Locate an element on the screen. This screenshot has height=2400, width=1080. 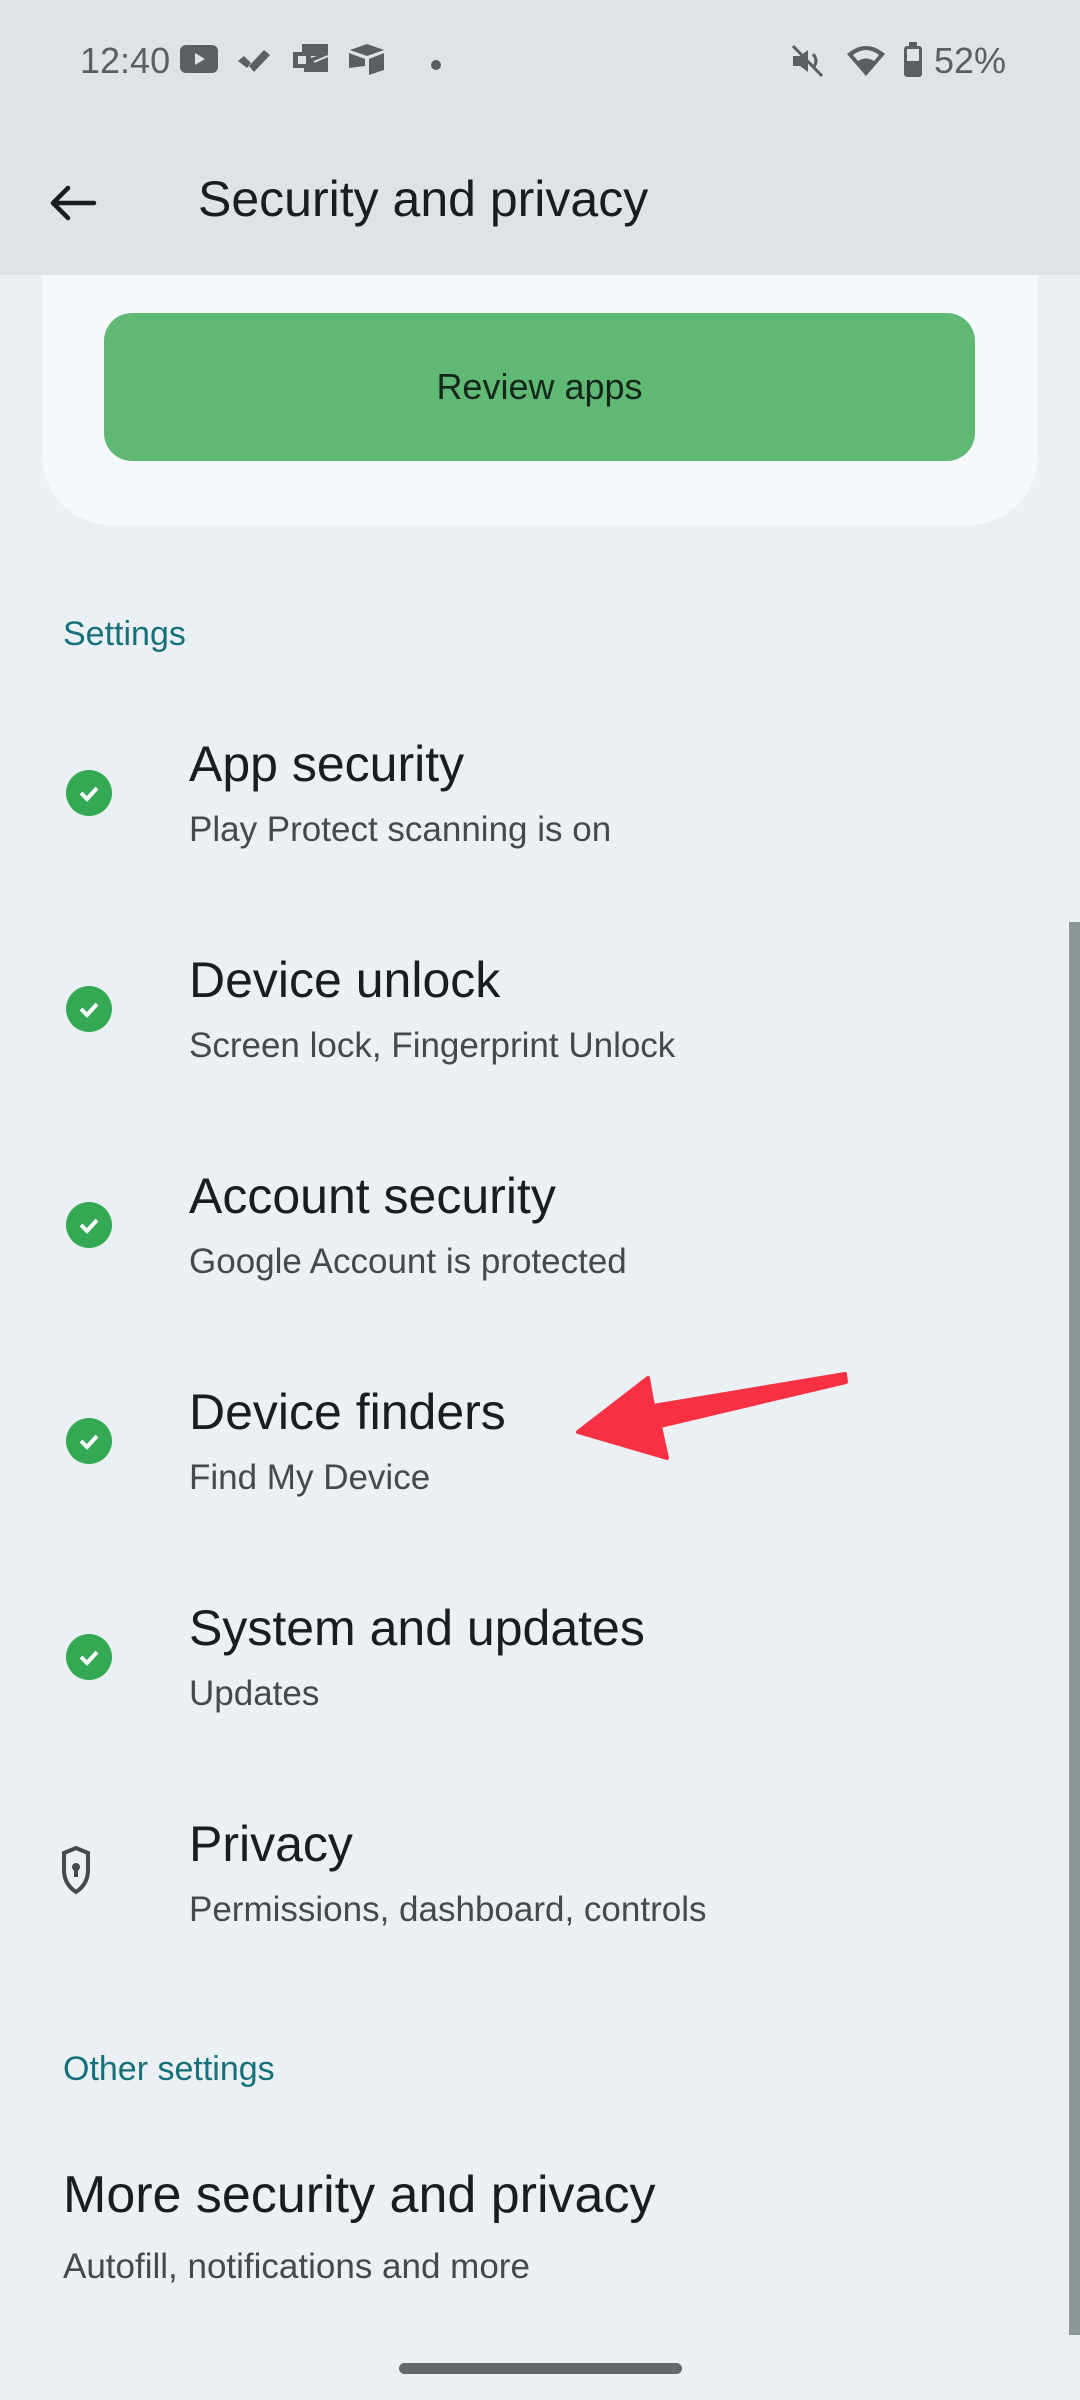
vibrate-off-icon is located at coordinates (807, 63).